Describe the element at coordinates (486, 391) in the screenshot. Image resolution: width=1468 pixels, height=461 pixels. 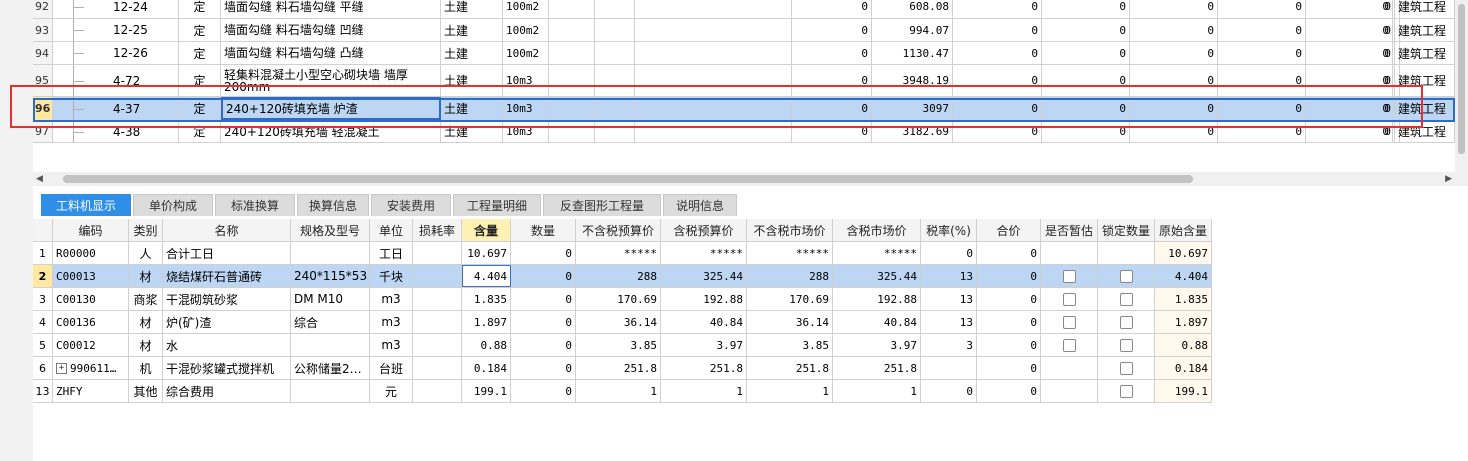
I see `resource-cell-qty_per: 199.1` at that location.